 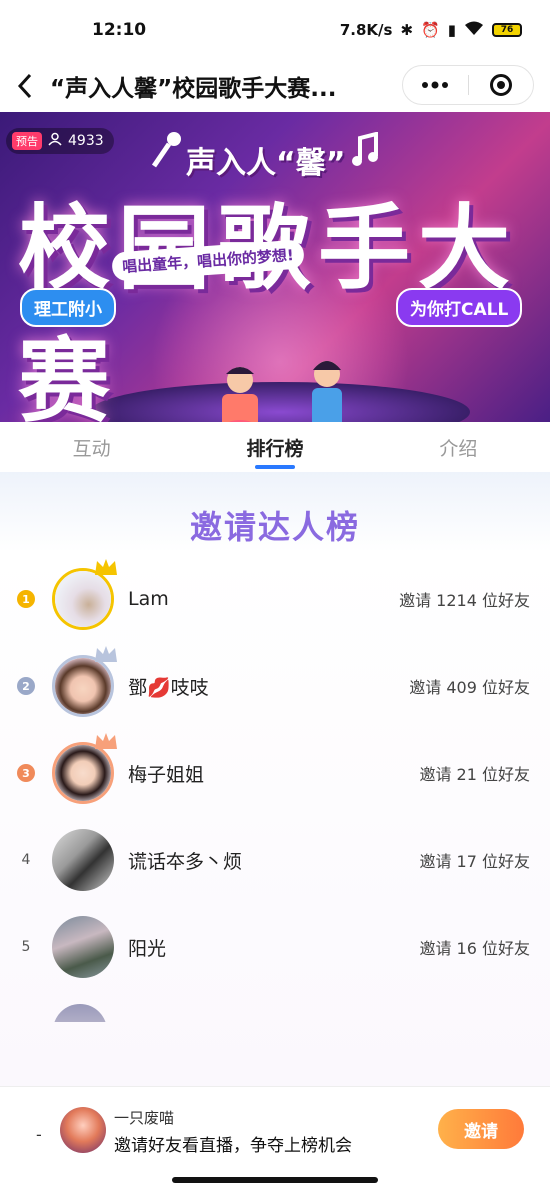 What do you see at coordinates (464, 600) in the screenshot?
I see `invite-count: 邀请 1214 位好友` at bounding box center [464, 600].